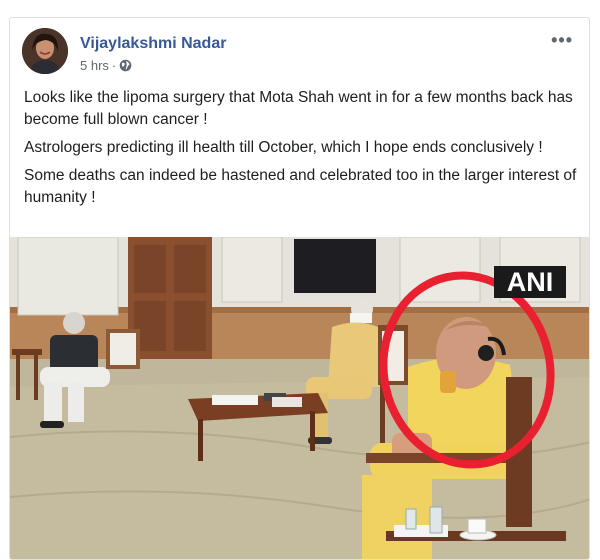 This screenshot has height=560, width=600. Describe the element at coordinates (562, 40) in the screenshot. I see `more-options-button: •••` at that location.